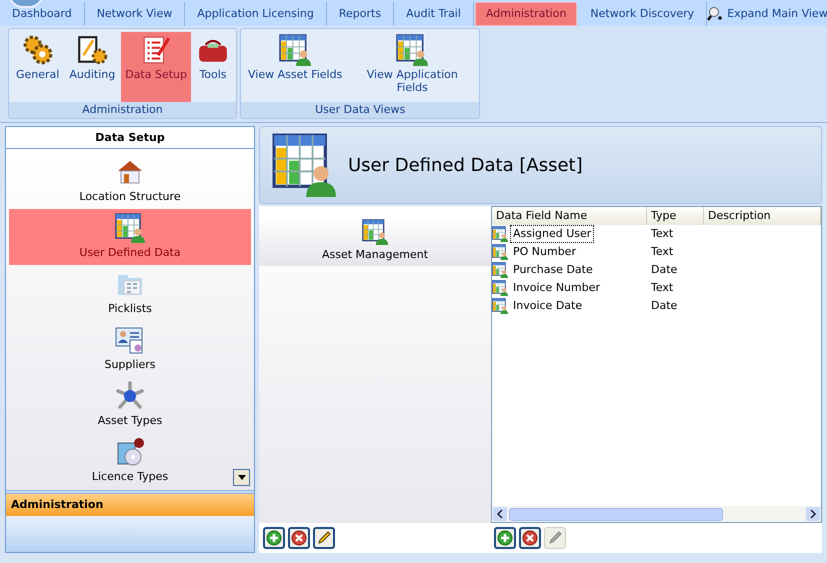  I want to click on scroll-down-button, so click(241, 477).